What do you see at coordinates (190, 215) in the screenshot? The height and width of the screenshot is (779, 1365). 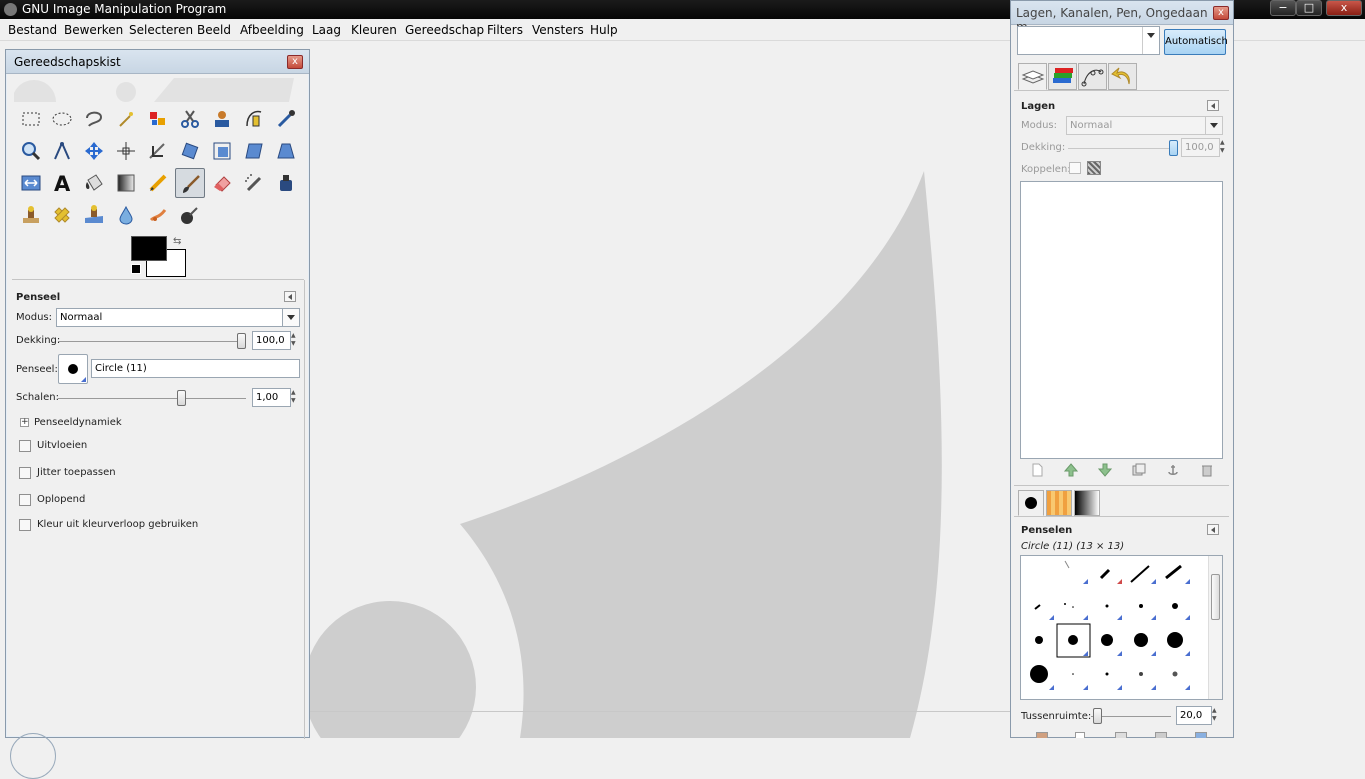 I see `dodge-burn-tool-icon` at bounding box center [190, 215].